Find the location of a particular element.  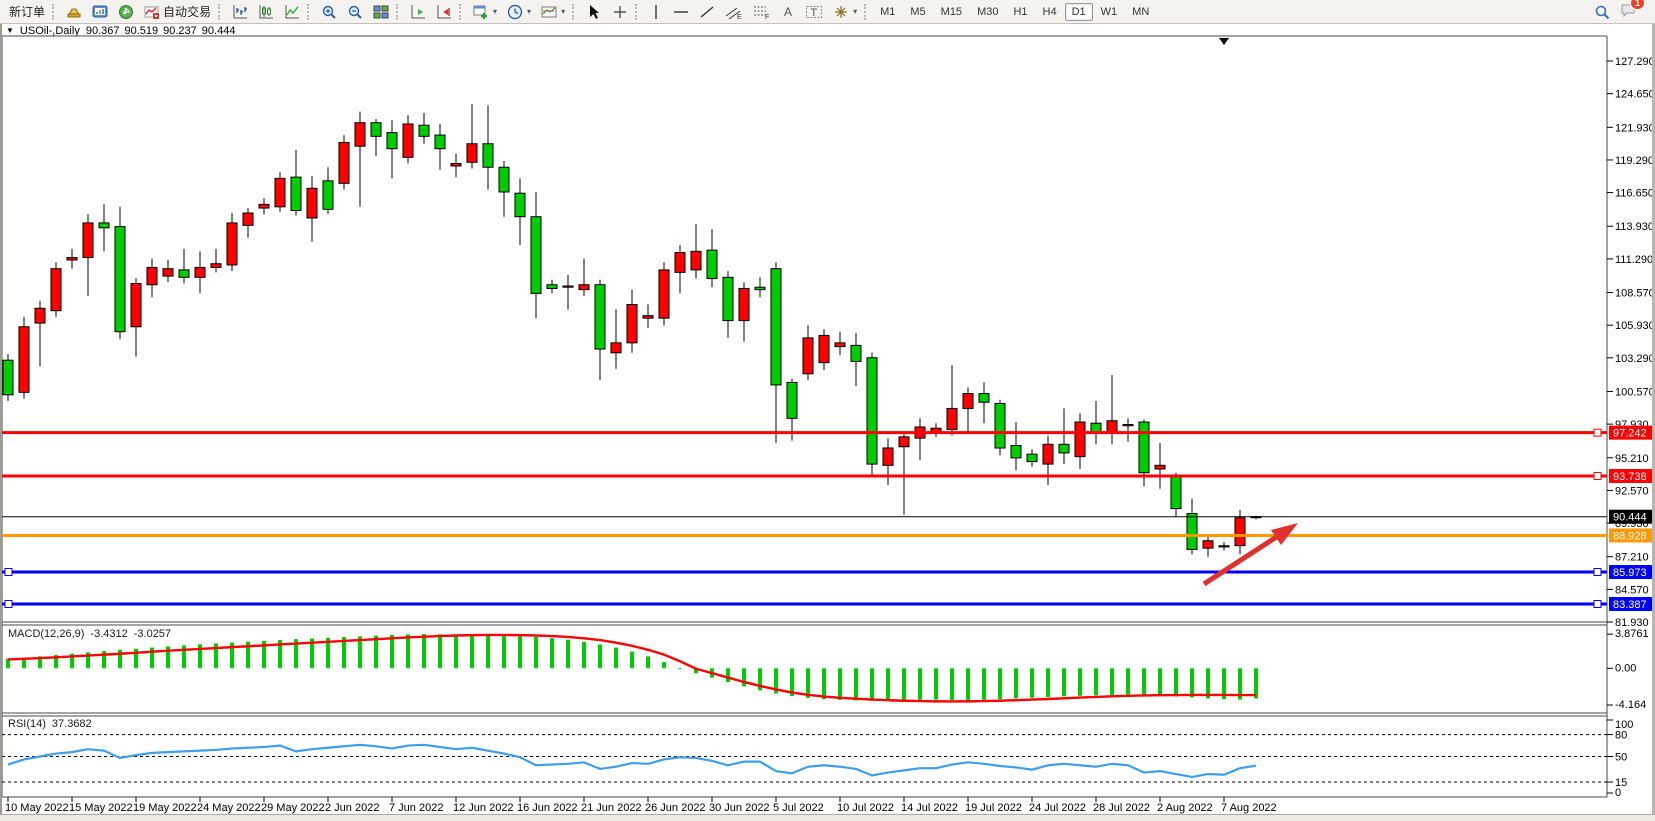

svg-text: 111.290 is located at coordinates (1634, 260).